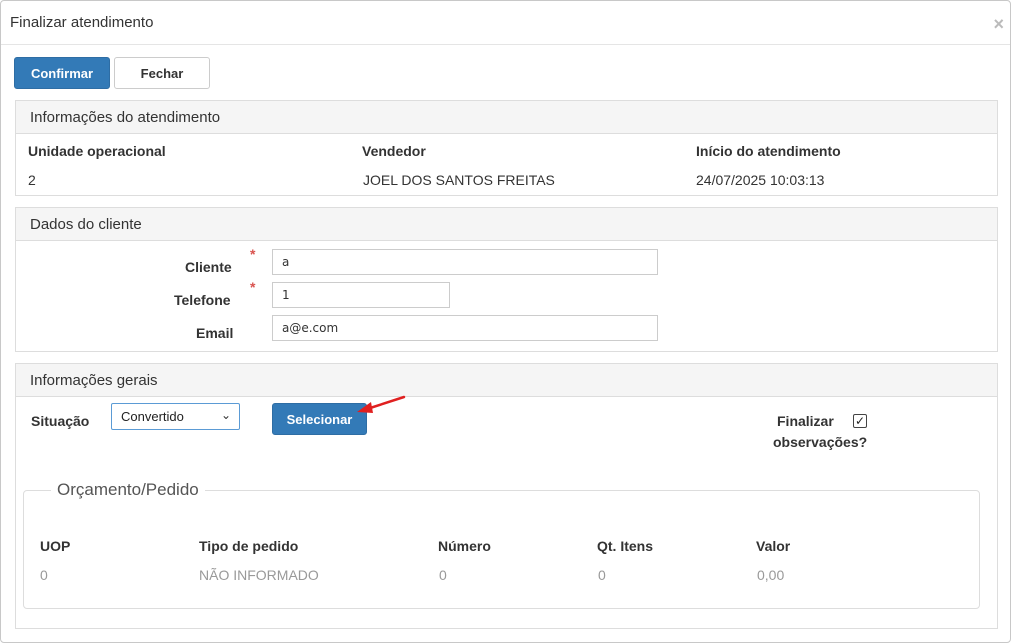 The height and width of the screenshot is (643, 1011). Describe the element at coordinates (768, 151) in the screenshot. I see `start-label: Início do atendimento` at that location.